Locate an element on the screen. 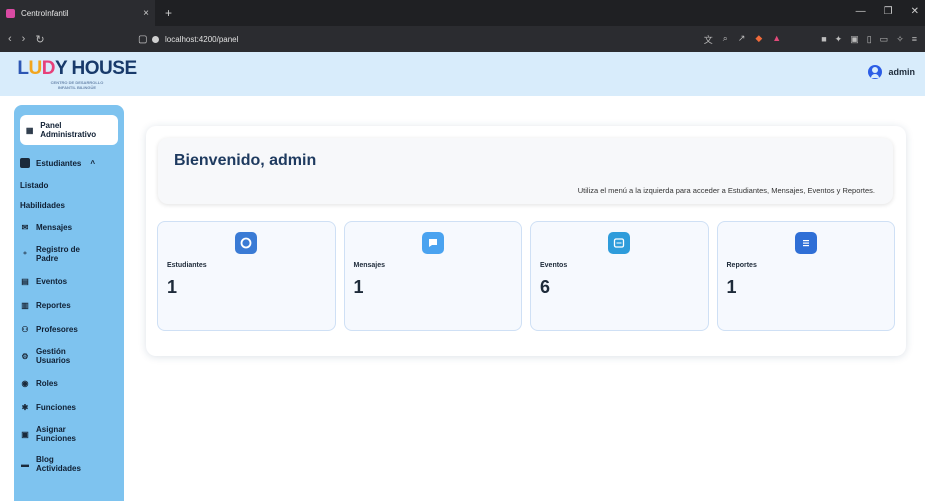 This screenshot has height=501, width=925. tab-title: CentroInfantil is located at coordinates (45, 13).